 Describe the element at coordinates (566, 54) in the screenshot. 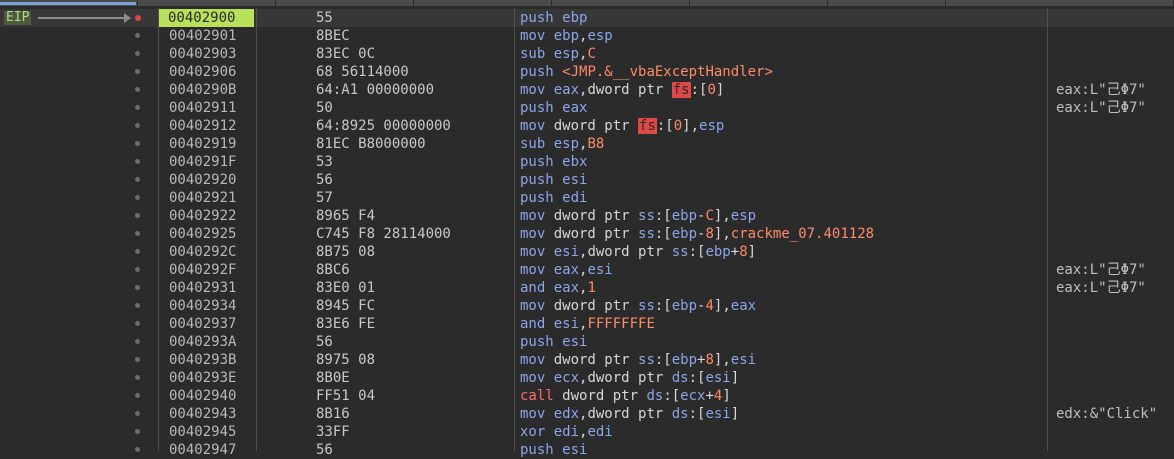

I see `asm-token: esp` at that location.